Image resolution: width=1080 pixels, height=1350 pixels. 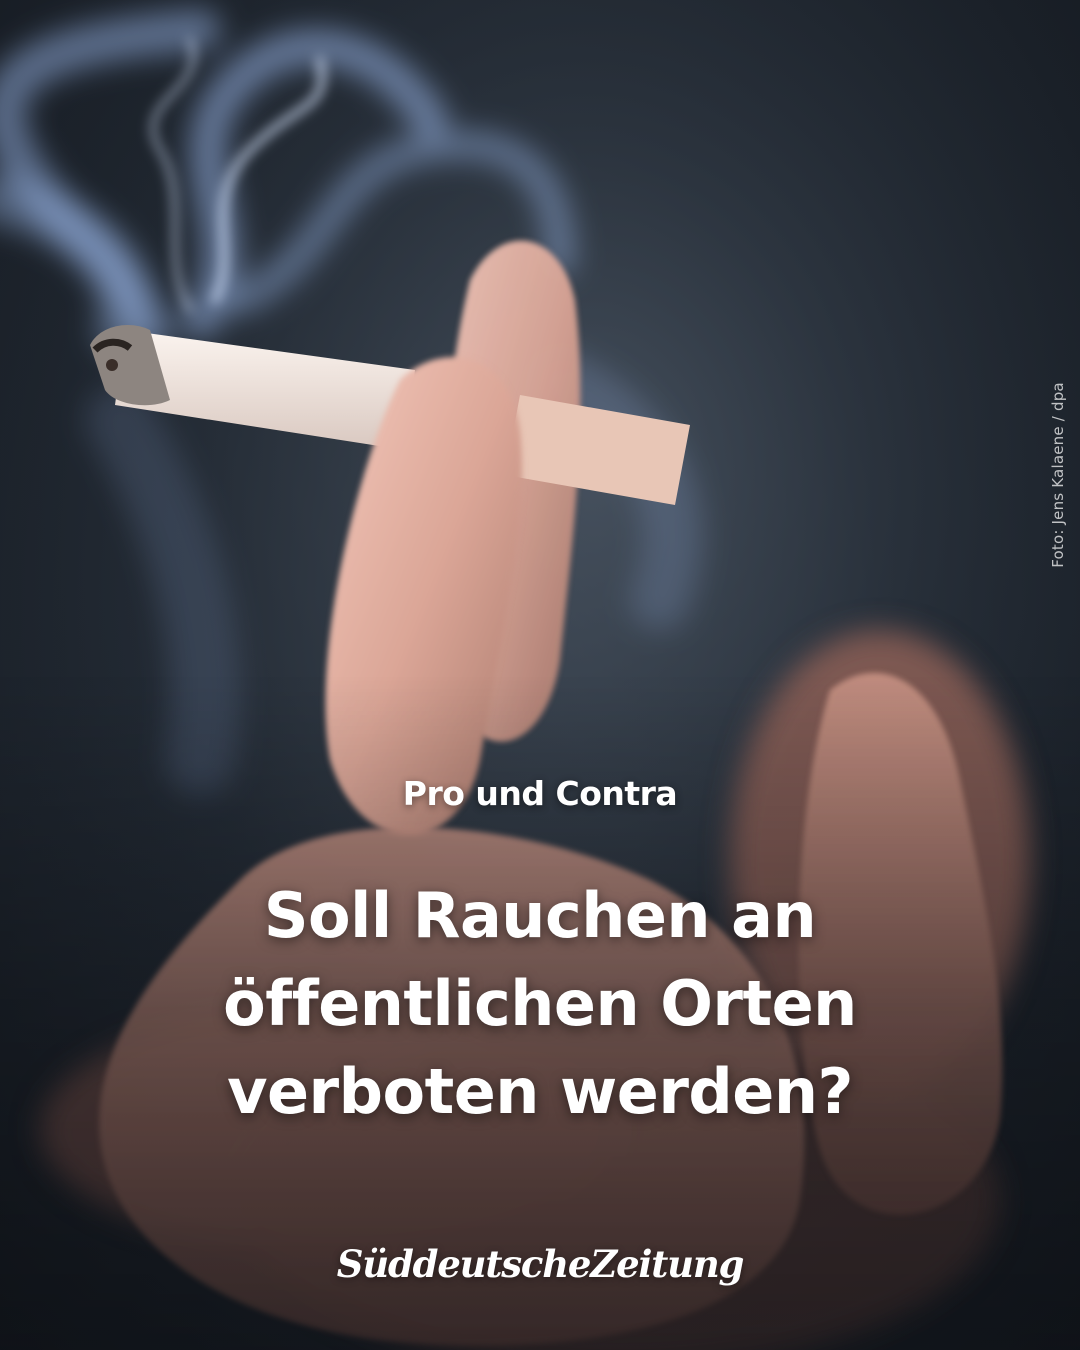 What do you see at coordinates (1058, 475) in the screenshot?
I see `photo-credit: Foto: Jens Kalaene / dpa` at bounding box center [1058, 475].